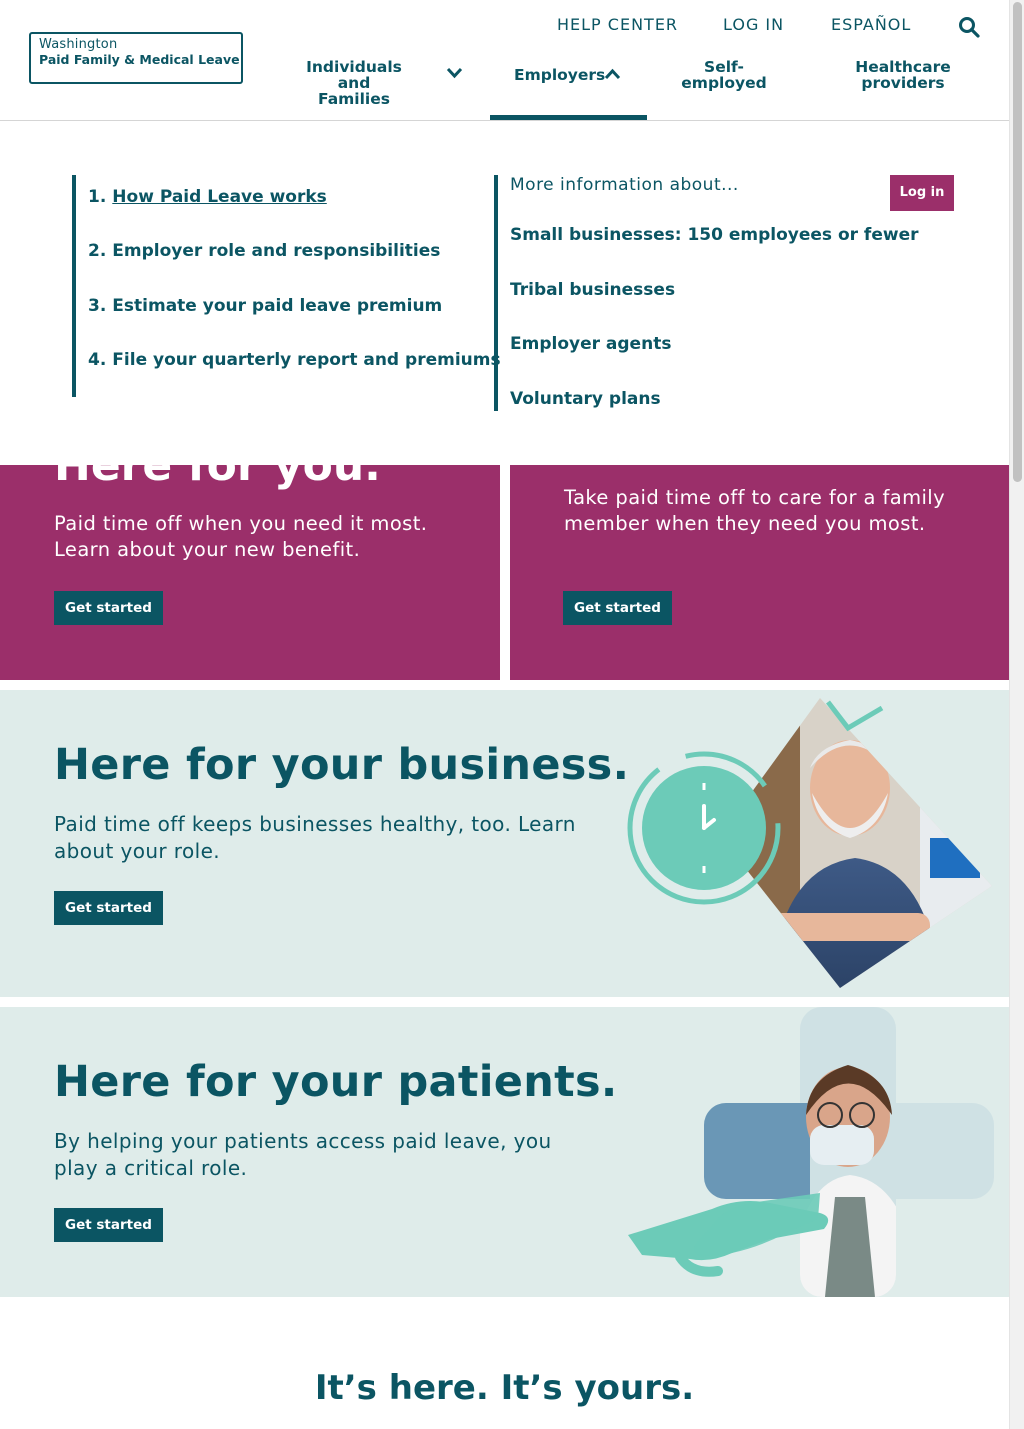 The width and height of the screenshot is (1024, 1429). I want to click on step-link-3: 3. Estimate your paid leave premium, so click(265, 306).